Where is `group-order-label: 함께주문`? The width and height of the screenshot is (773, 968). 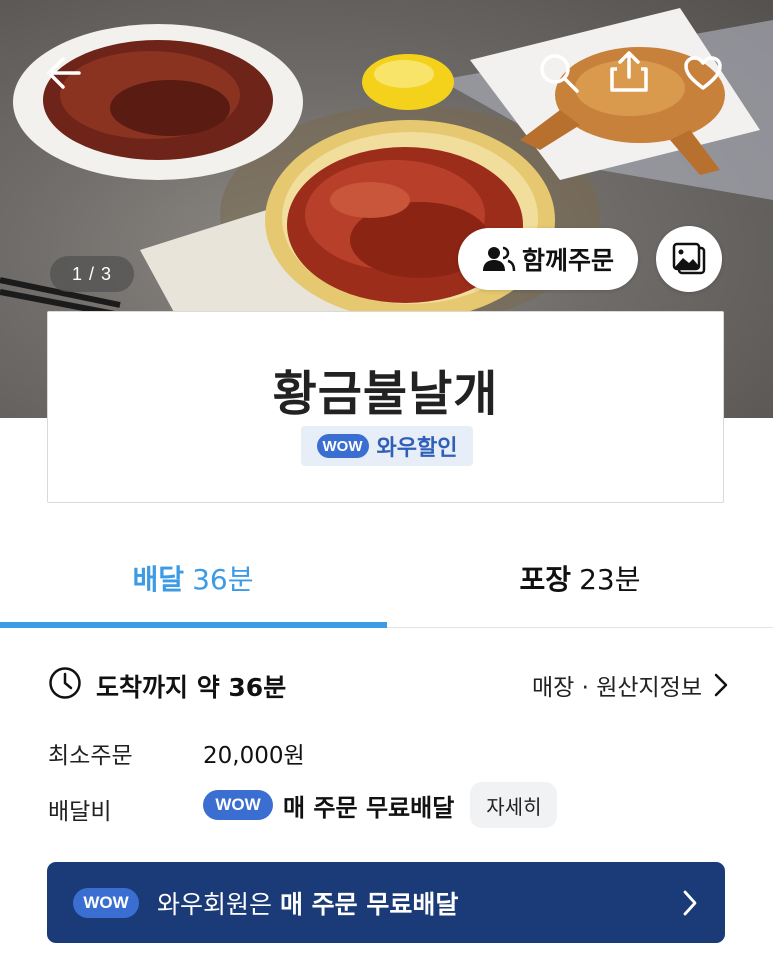 group-order-label: 함께주문 is located at coordinates (567, 260).